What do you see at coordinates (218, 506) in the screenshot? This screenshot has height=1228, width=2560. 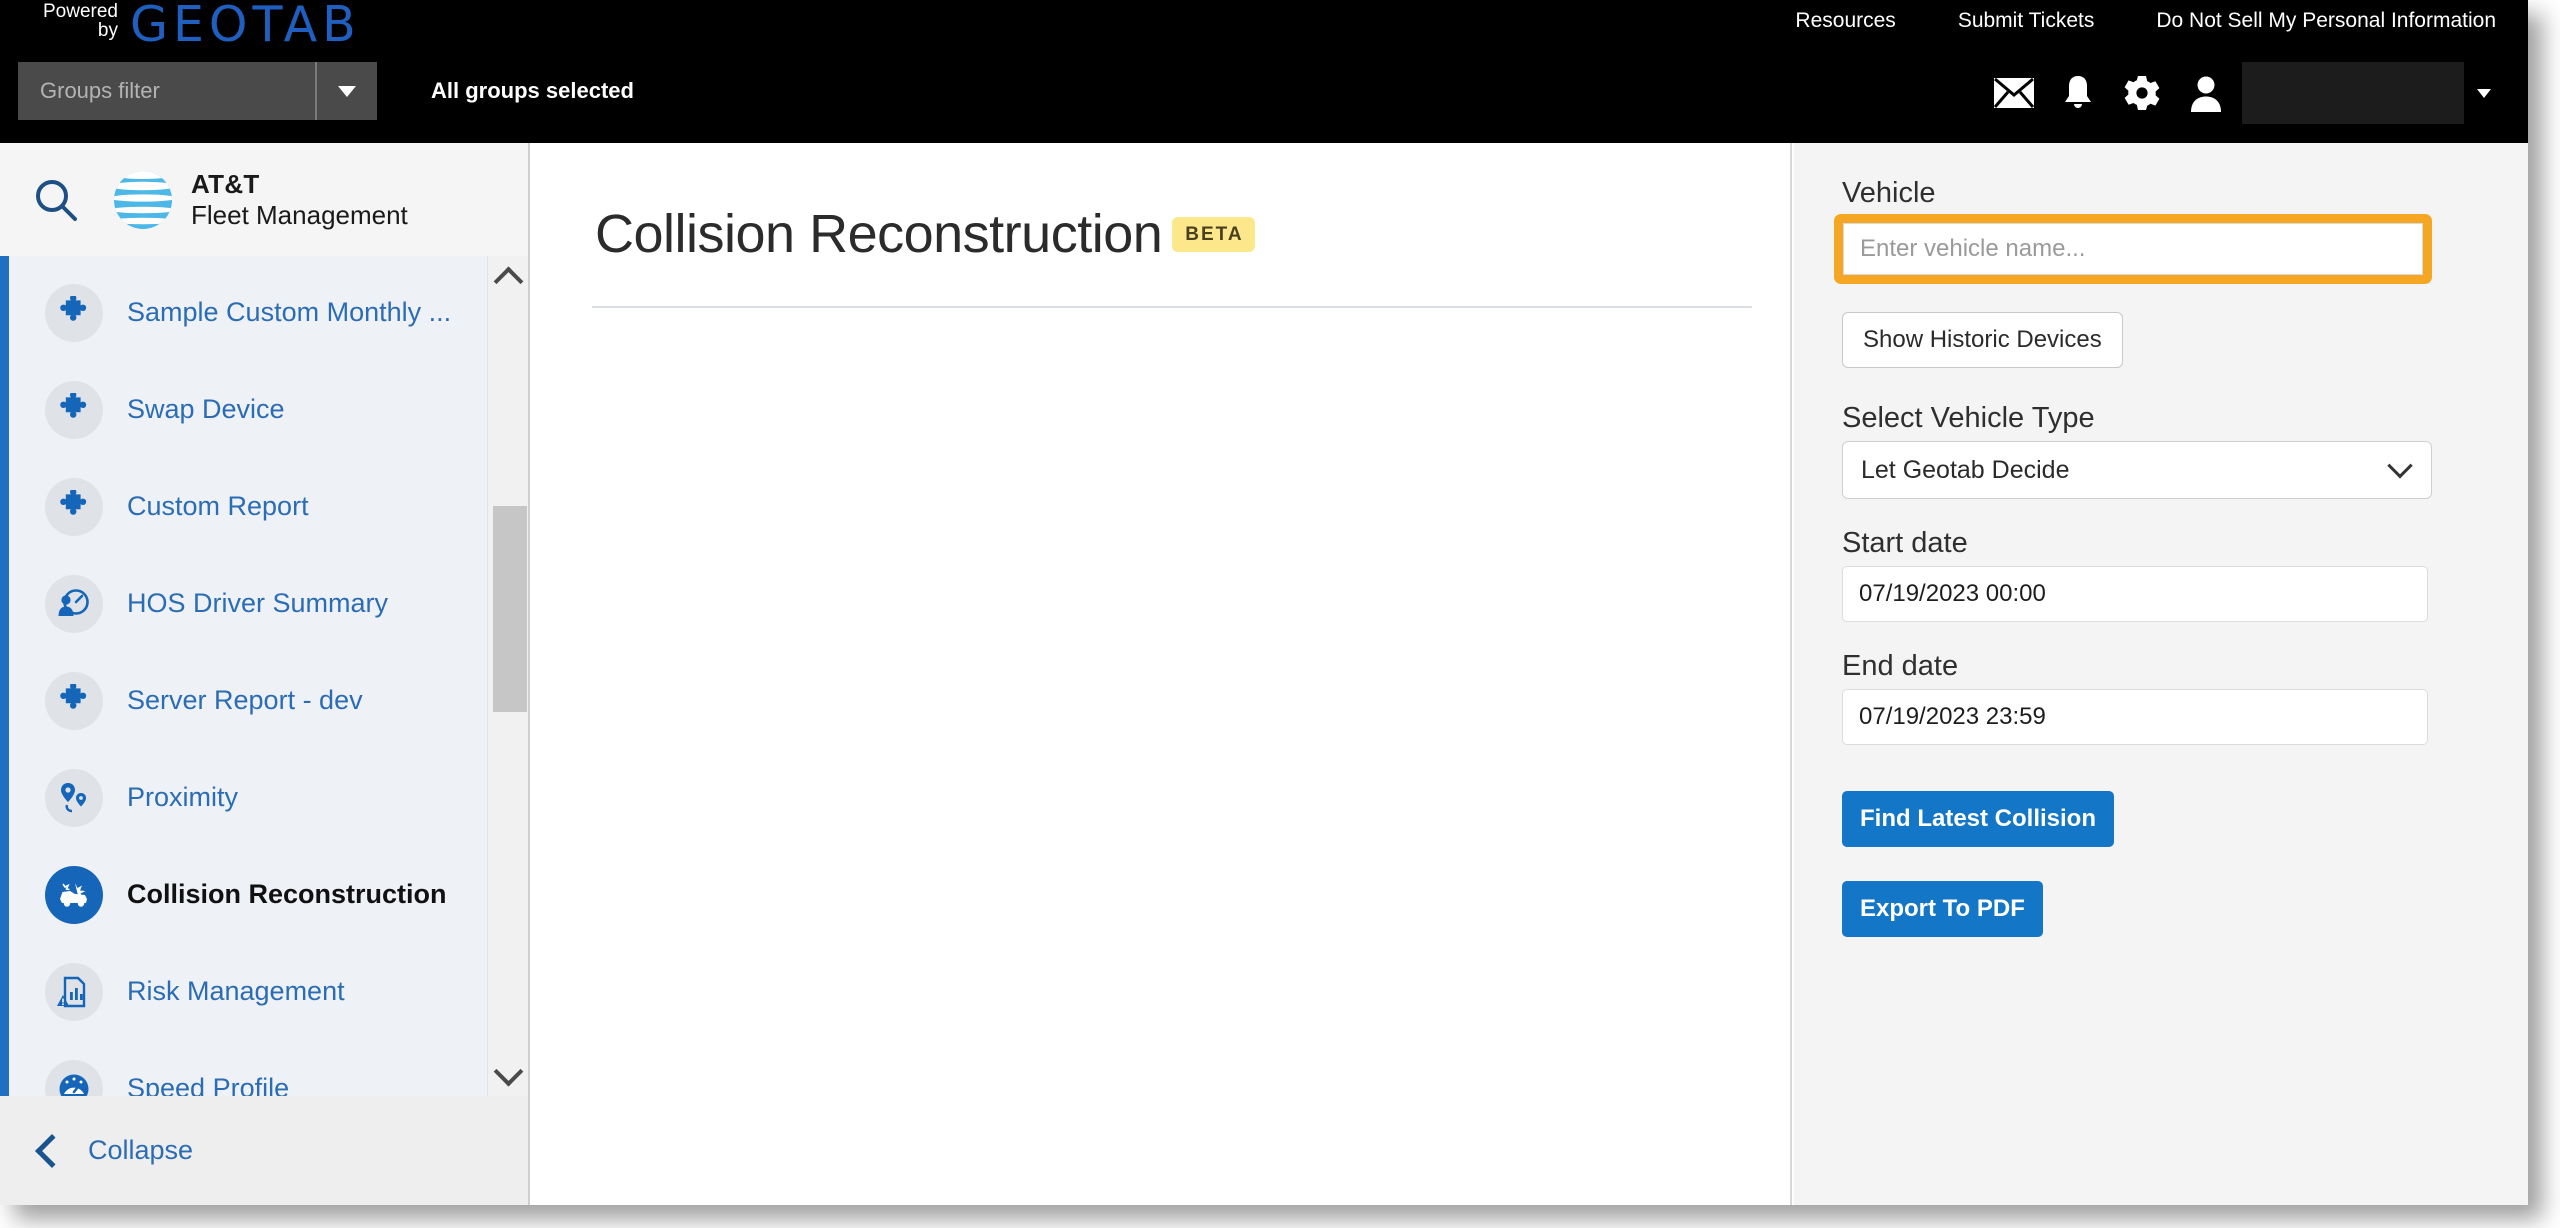 I see `sidebar-item-label: Custom Report` at bounding box center [218, 506].